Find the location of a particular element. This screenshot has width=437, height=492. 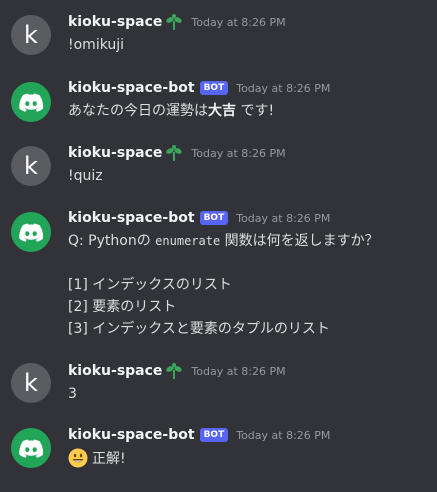

message-text: !omikuji is located at coordinates (96, 45).